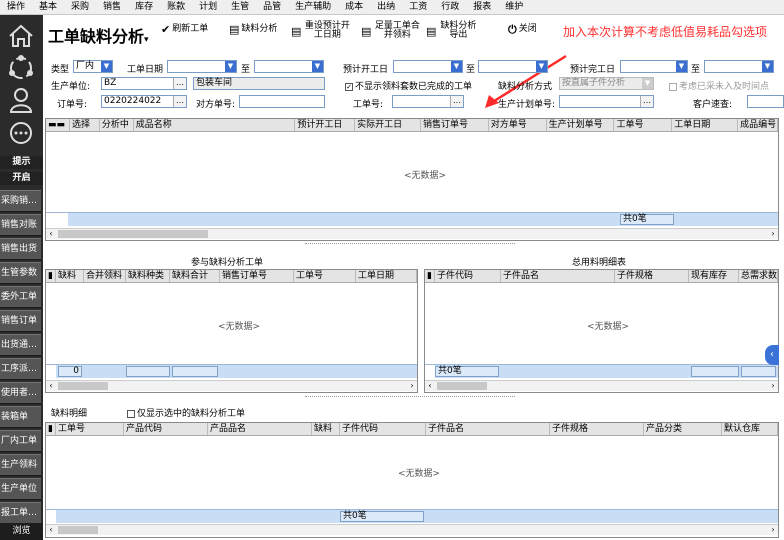 The image size is (784, 540). Describe the element at coordinates (21, 531) in the screenshot. I see `sidebar-footer: 浏览` at that location.